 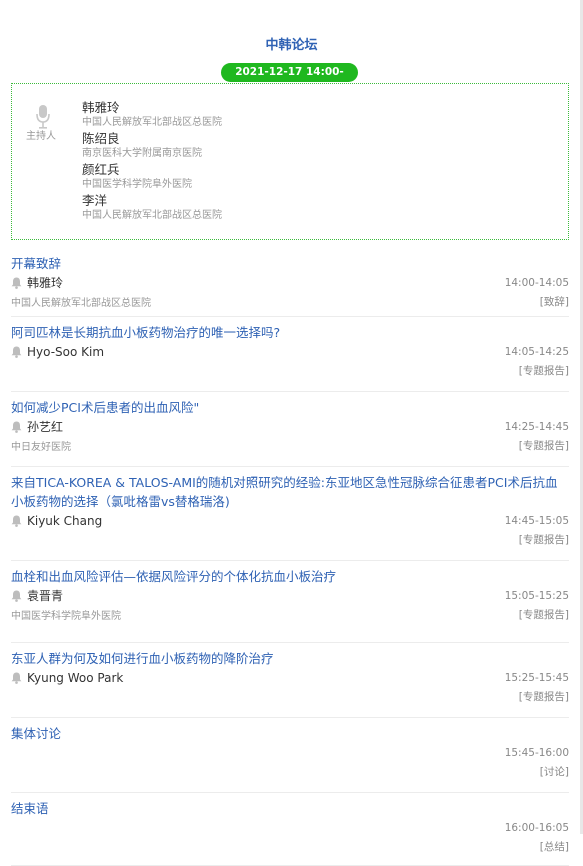 What do you see at coordinates (137, 184) in the screenshot?
I see `host-org: 中国医学科学院阜外医院` at bounding box center [137, 184].